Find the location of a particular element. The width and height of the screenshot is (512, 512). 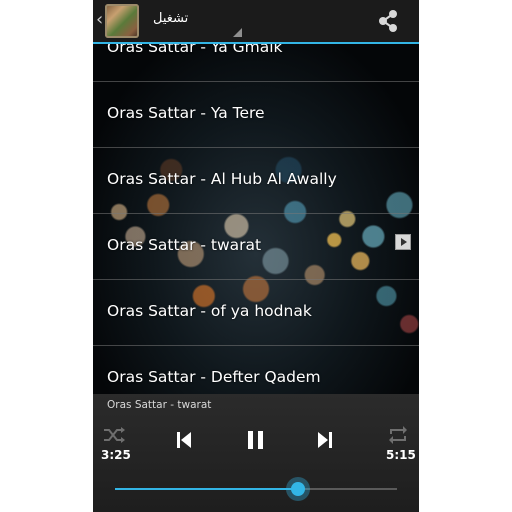

list-item: Oras Sattar - of ya hodnak is located at coordinates (256, 312).